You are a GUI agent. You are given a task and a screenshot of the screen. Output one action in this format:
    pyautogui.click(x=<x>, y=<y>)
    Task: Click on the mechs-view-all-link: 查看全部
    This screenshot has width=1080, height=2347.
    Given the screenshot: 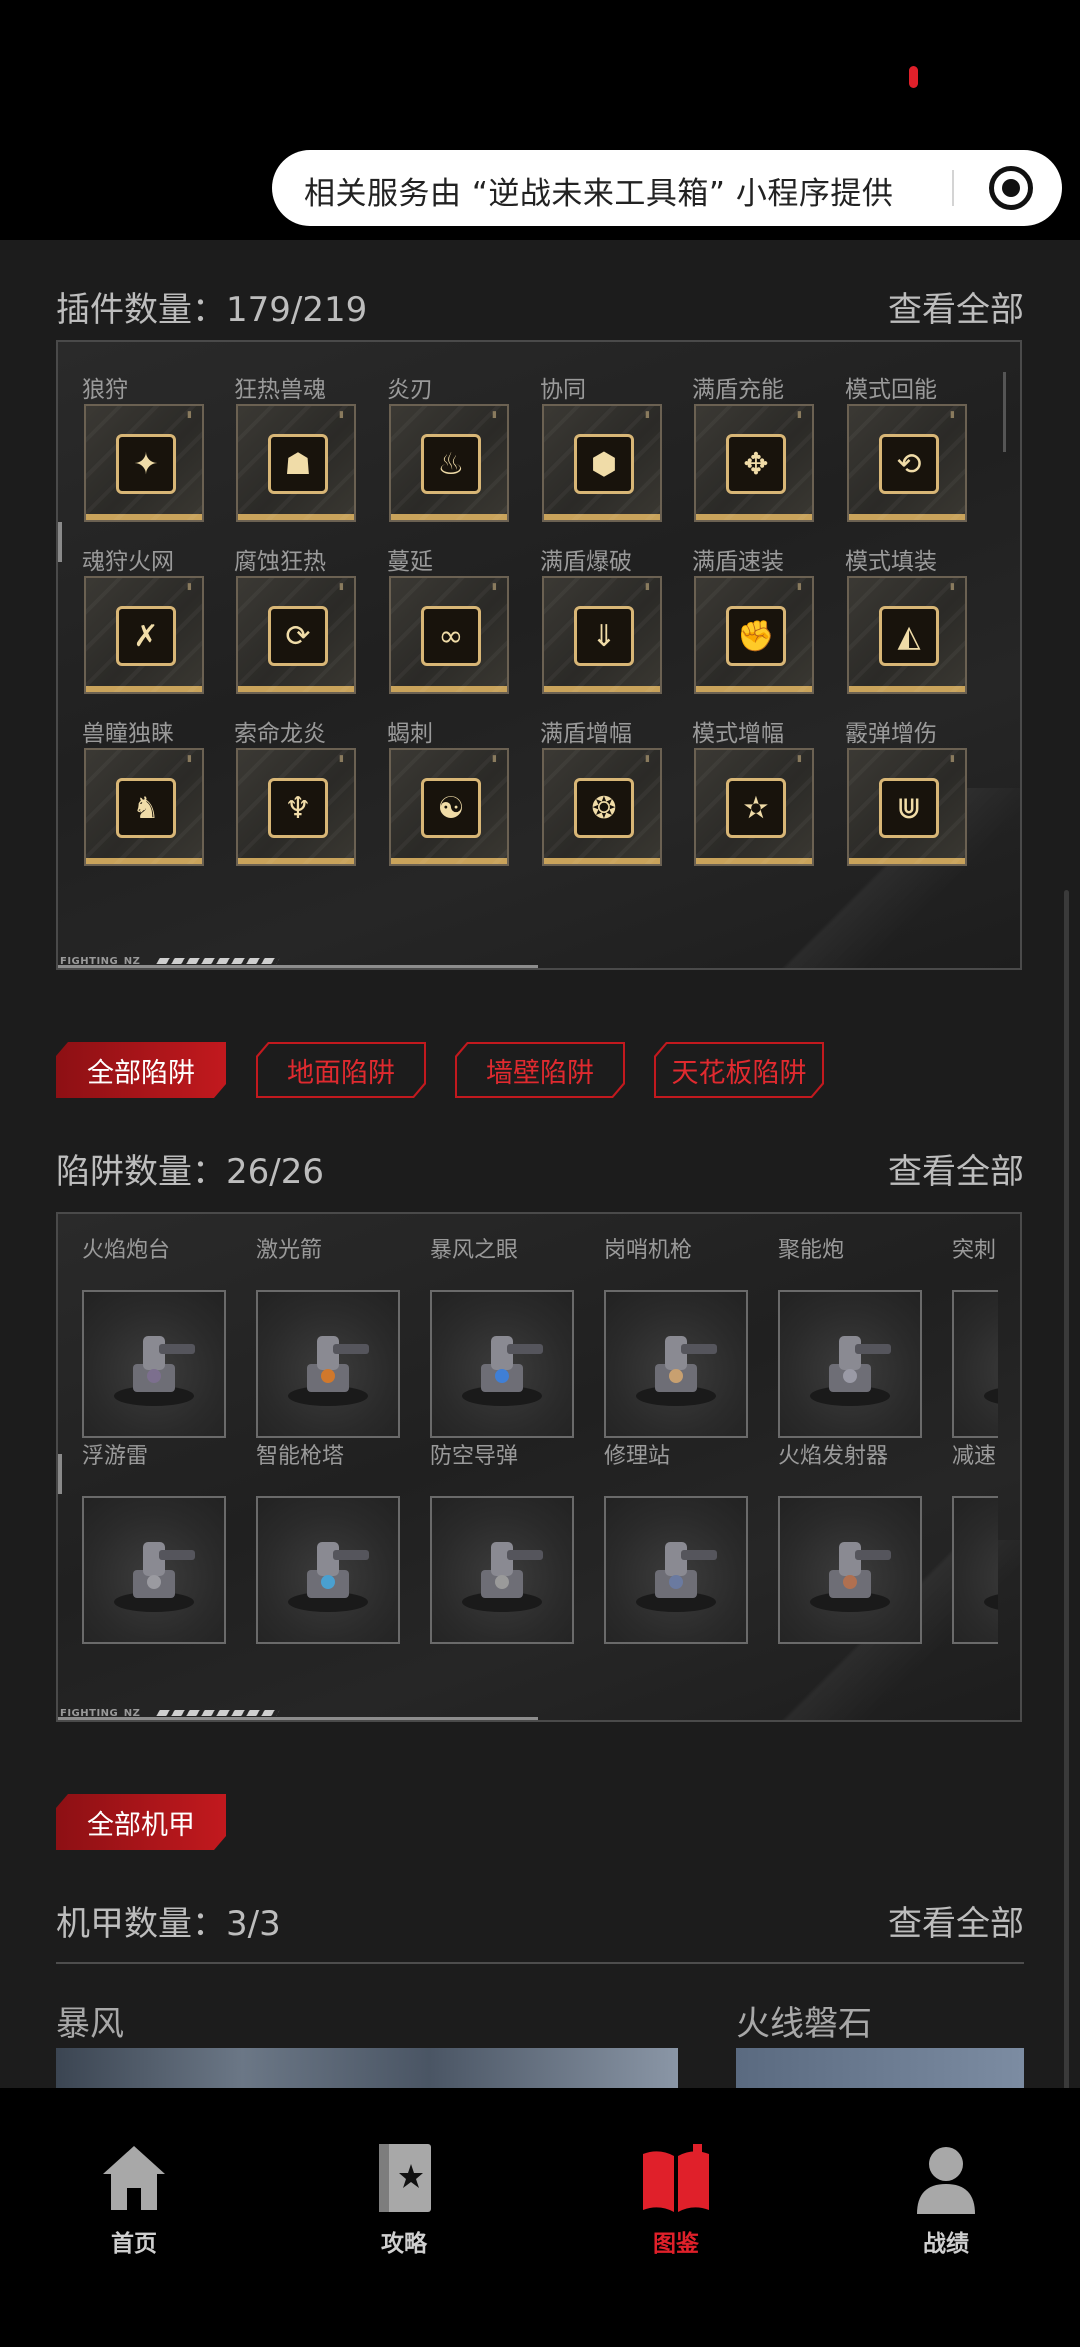 What is the action you would take?
    pyautogui.click(x=956, y=1920)
    